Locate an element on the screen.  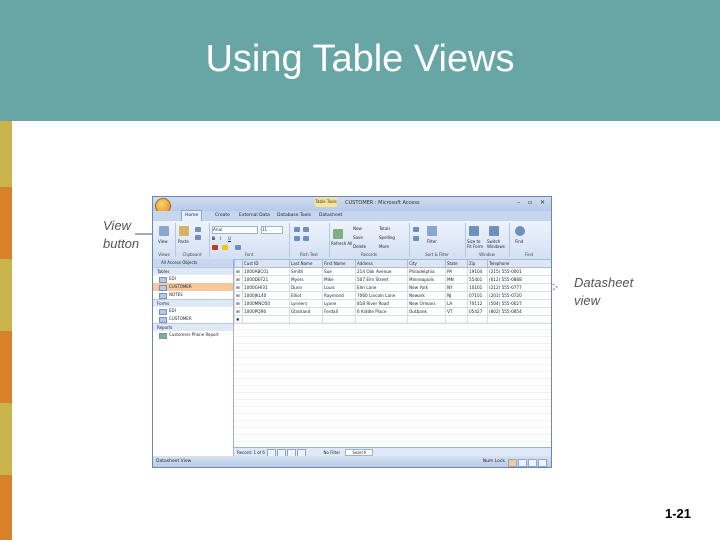
totals-button: Totals is located at coordinates (384, 228).